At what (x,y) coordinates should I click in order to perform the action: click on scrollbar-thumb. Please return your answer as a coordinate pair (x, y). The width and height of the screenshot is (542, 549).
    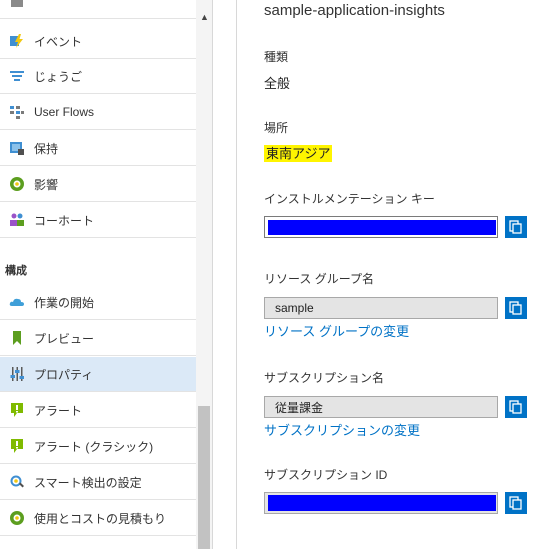
    Looking at the image, I should click on (204, 477).